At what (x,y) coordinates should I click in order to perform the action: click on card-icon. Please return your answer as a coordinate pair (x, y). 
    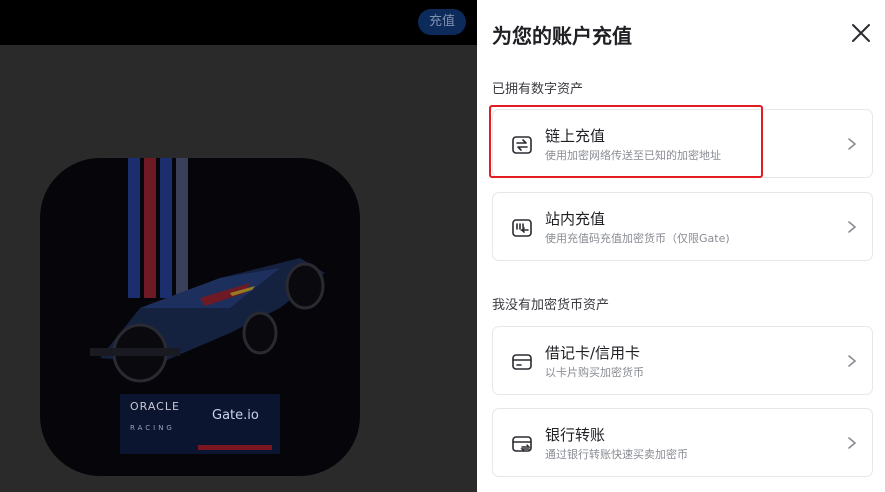
    Looking at the image, I should click on (522, 362).